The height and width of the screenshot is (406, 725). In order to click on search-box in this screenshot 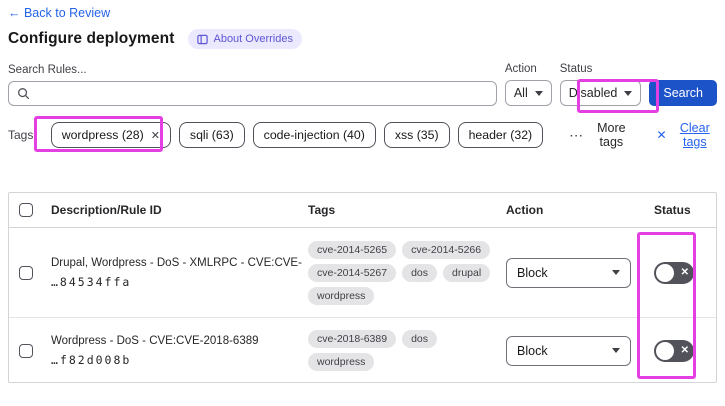, I will do `click(252, 93)`.